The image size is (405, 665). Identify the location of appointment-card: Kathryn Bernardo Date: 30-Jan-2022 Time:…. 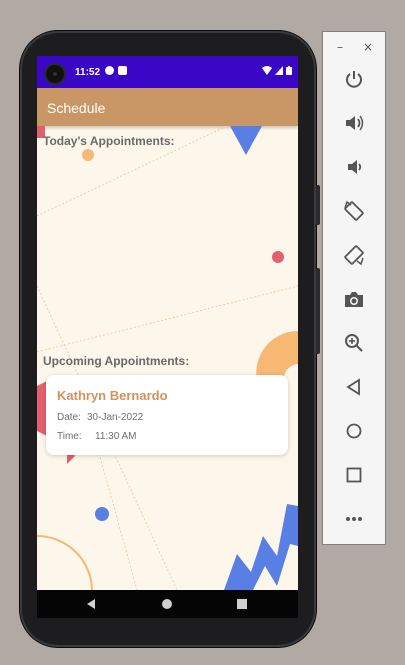
(167, 415).